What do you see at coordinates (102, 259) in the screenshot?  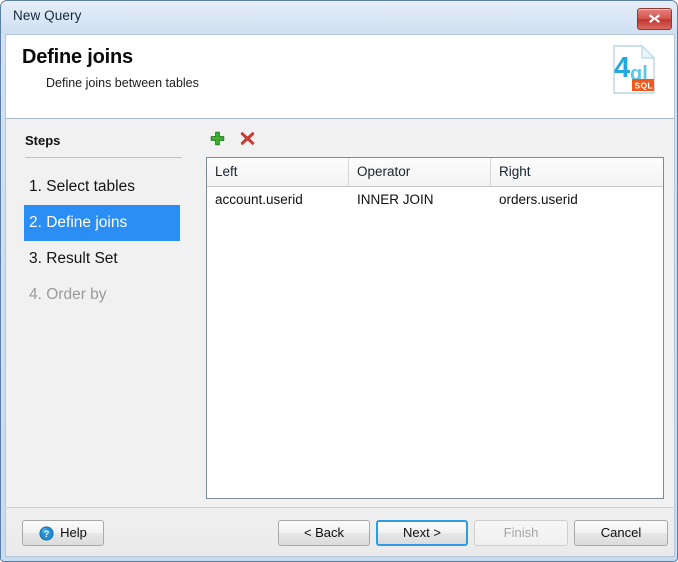 I see `sidebar-item-result-set: 3. Result Set` at bounding box center [102, 259].